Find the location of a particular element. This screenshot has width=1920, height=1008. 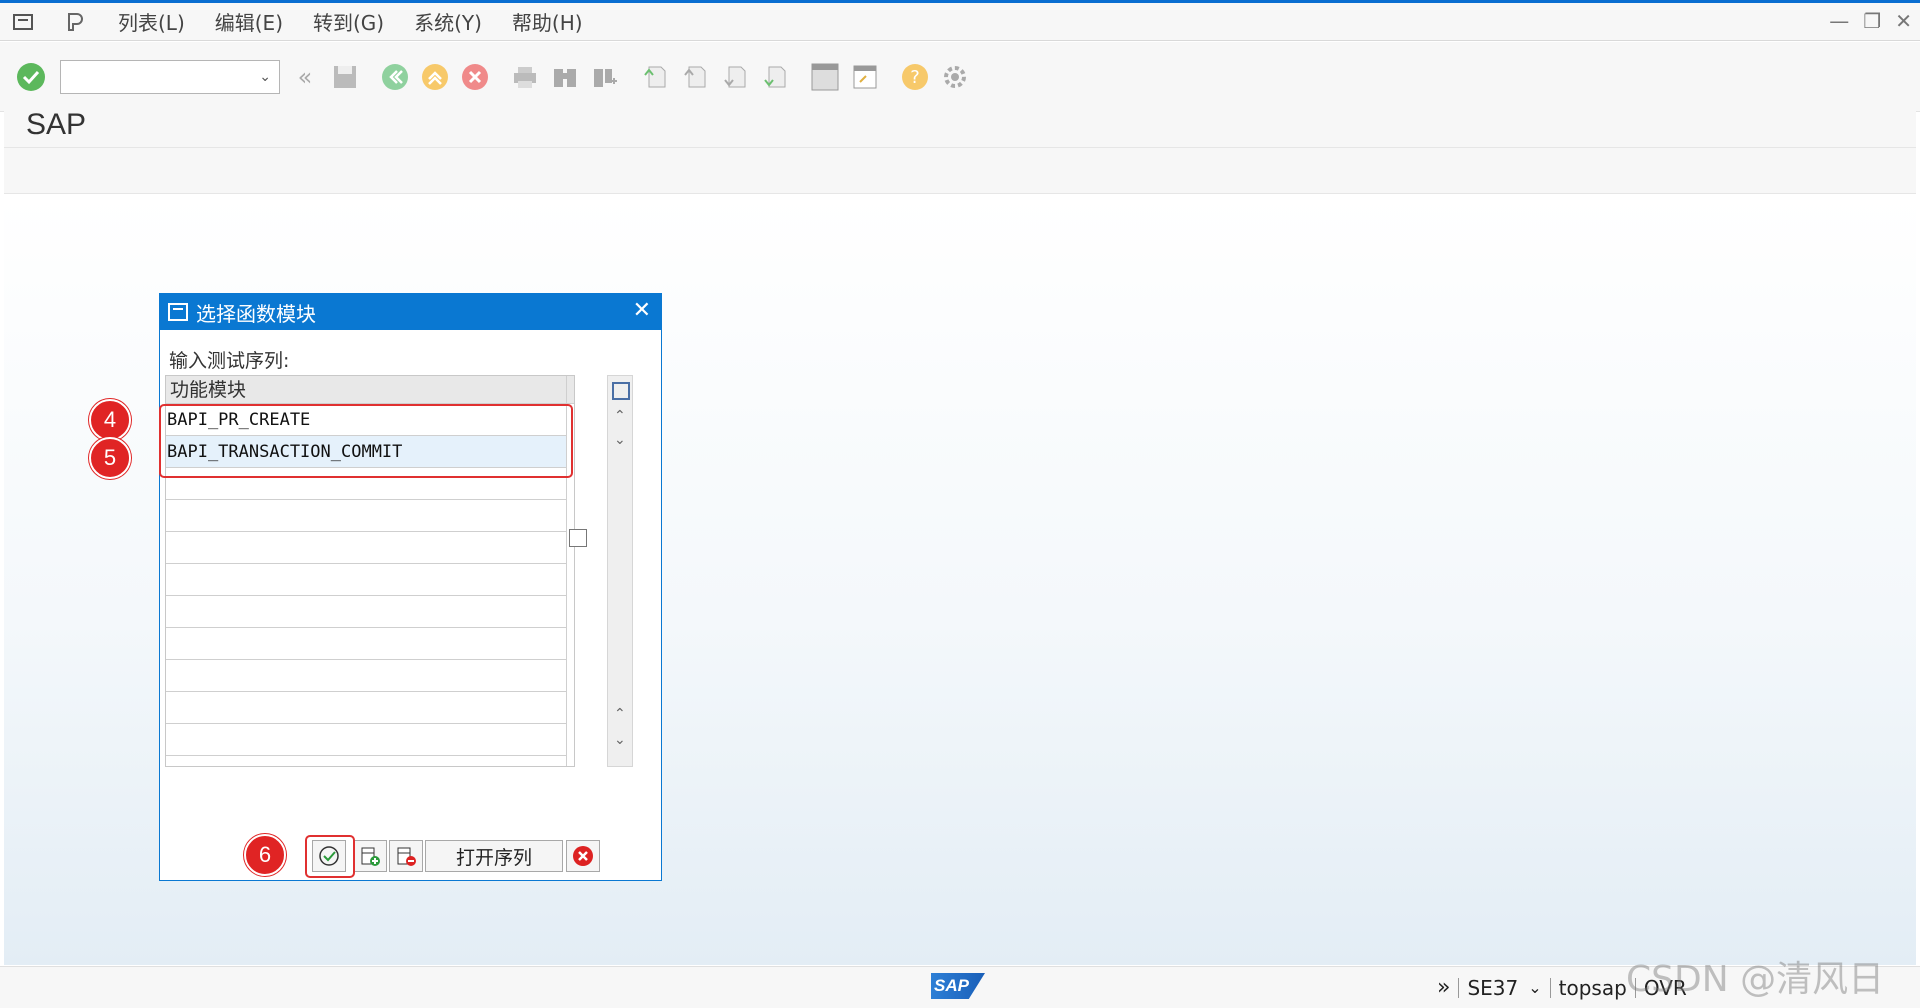

menu-list: 列表(L) is located at coordinates (151, 21).